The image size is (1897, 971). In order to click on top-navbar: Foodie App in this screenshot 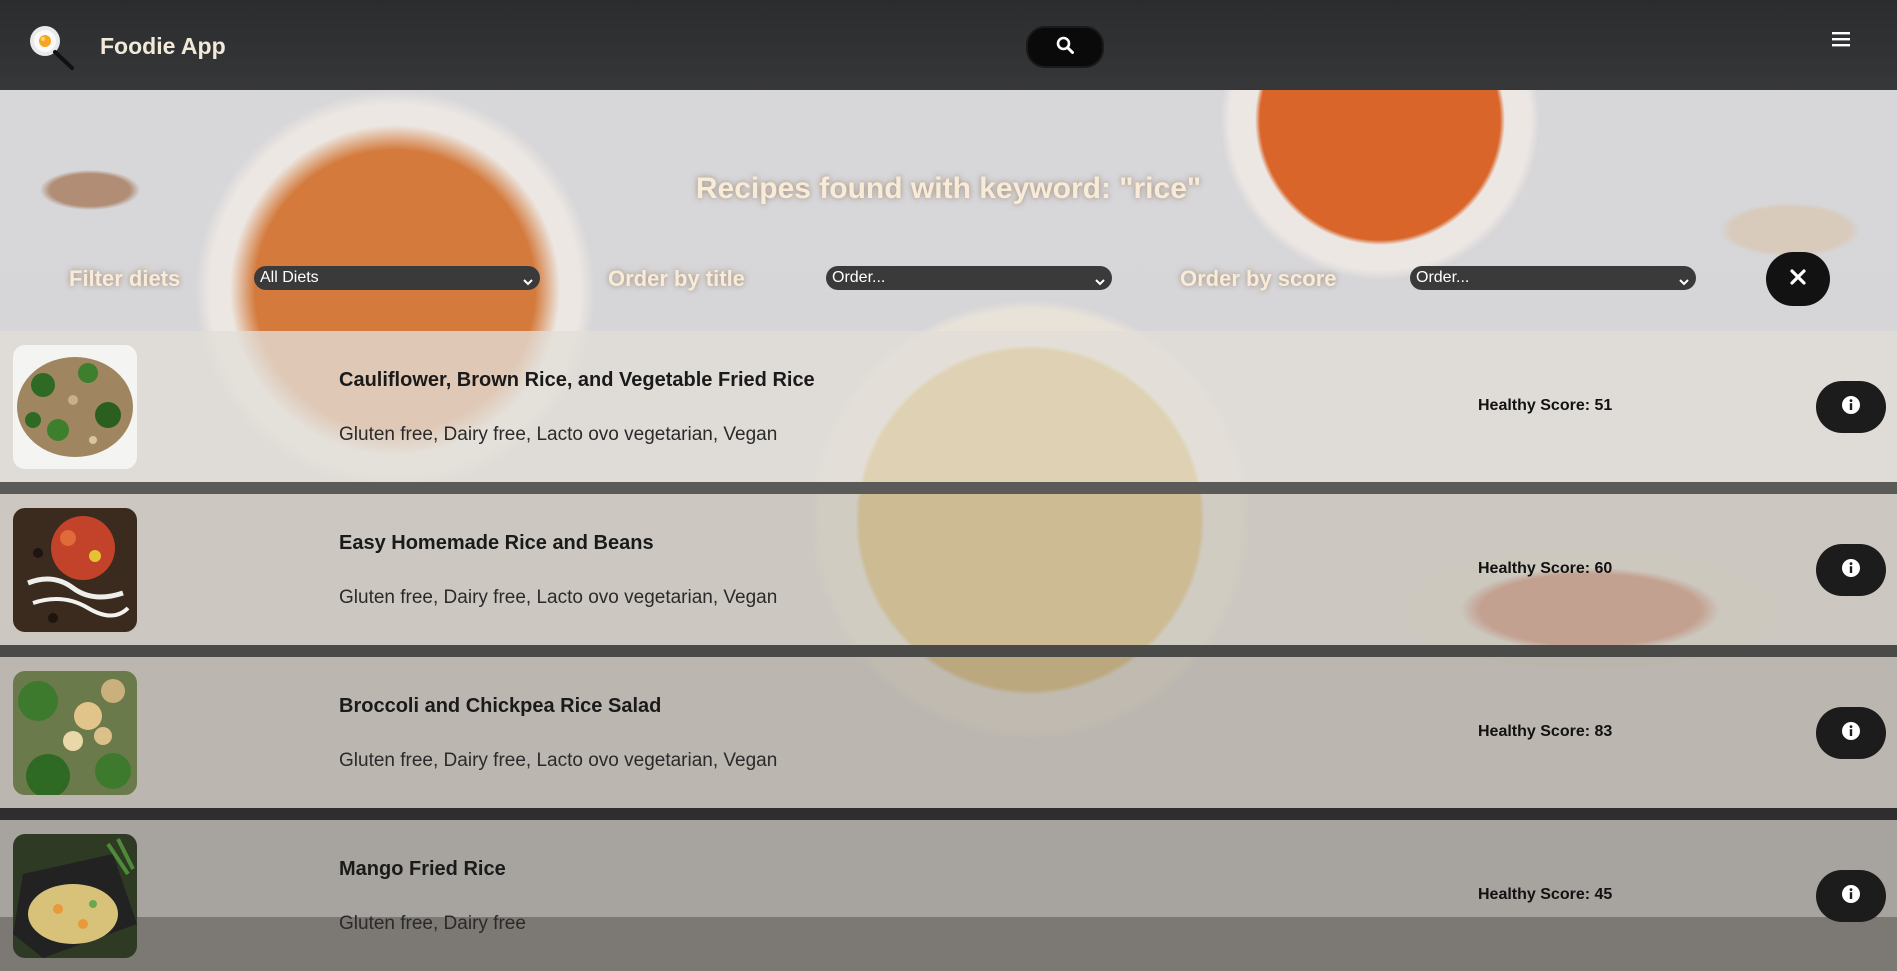, I will do `click(948, 45)`.